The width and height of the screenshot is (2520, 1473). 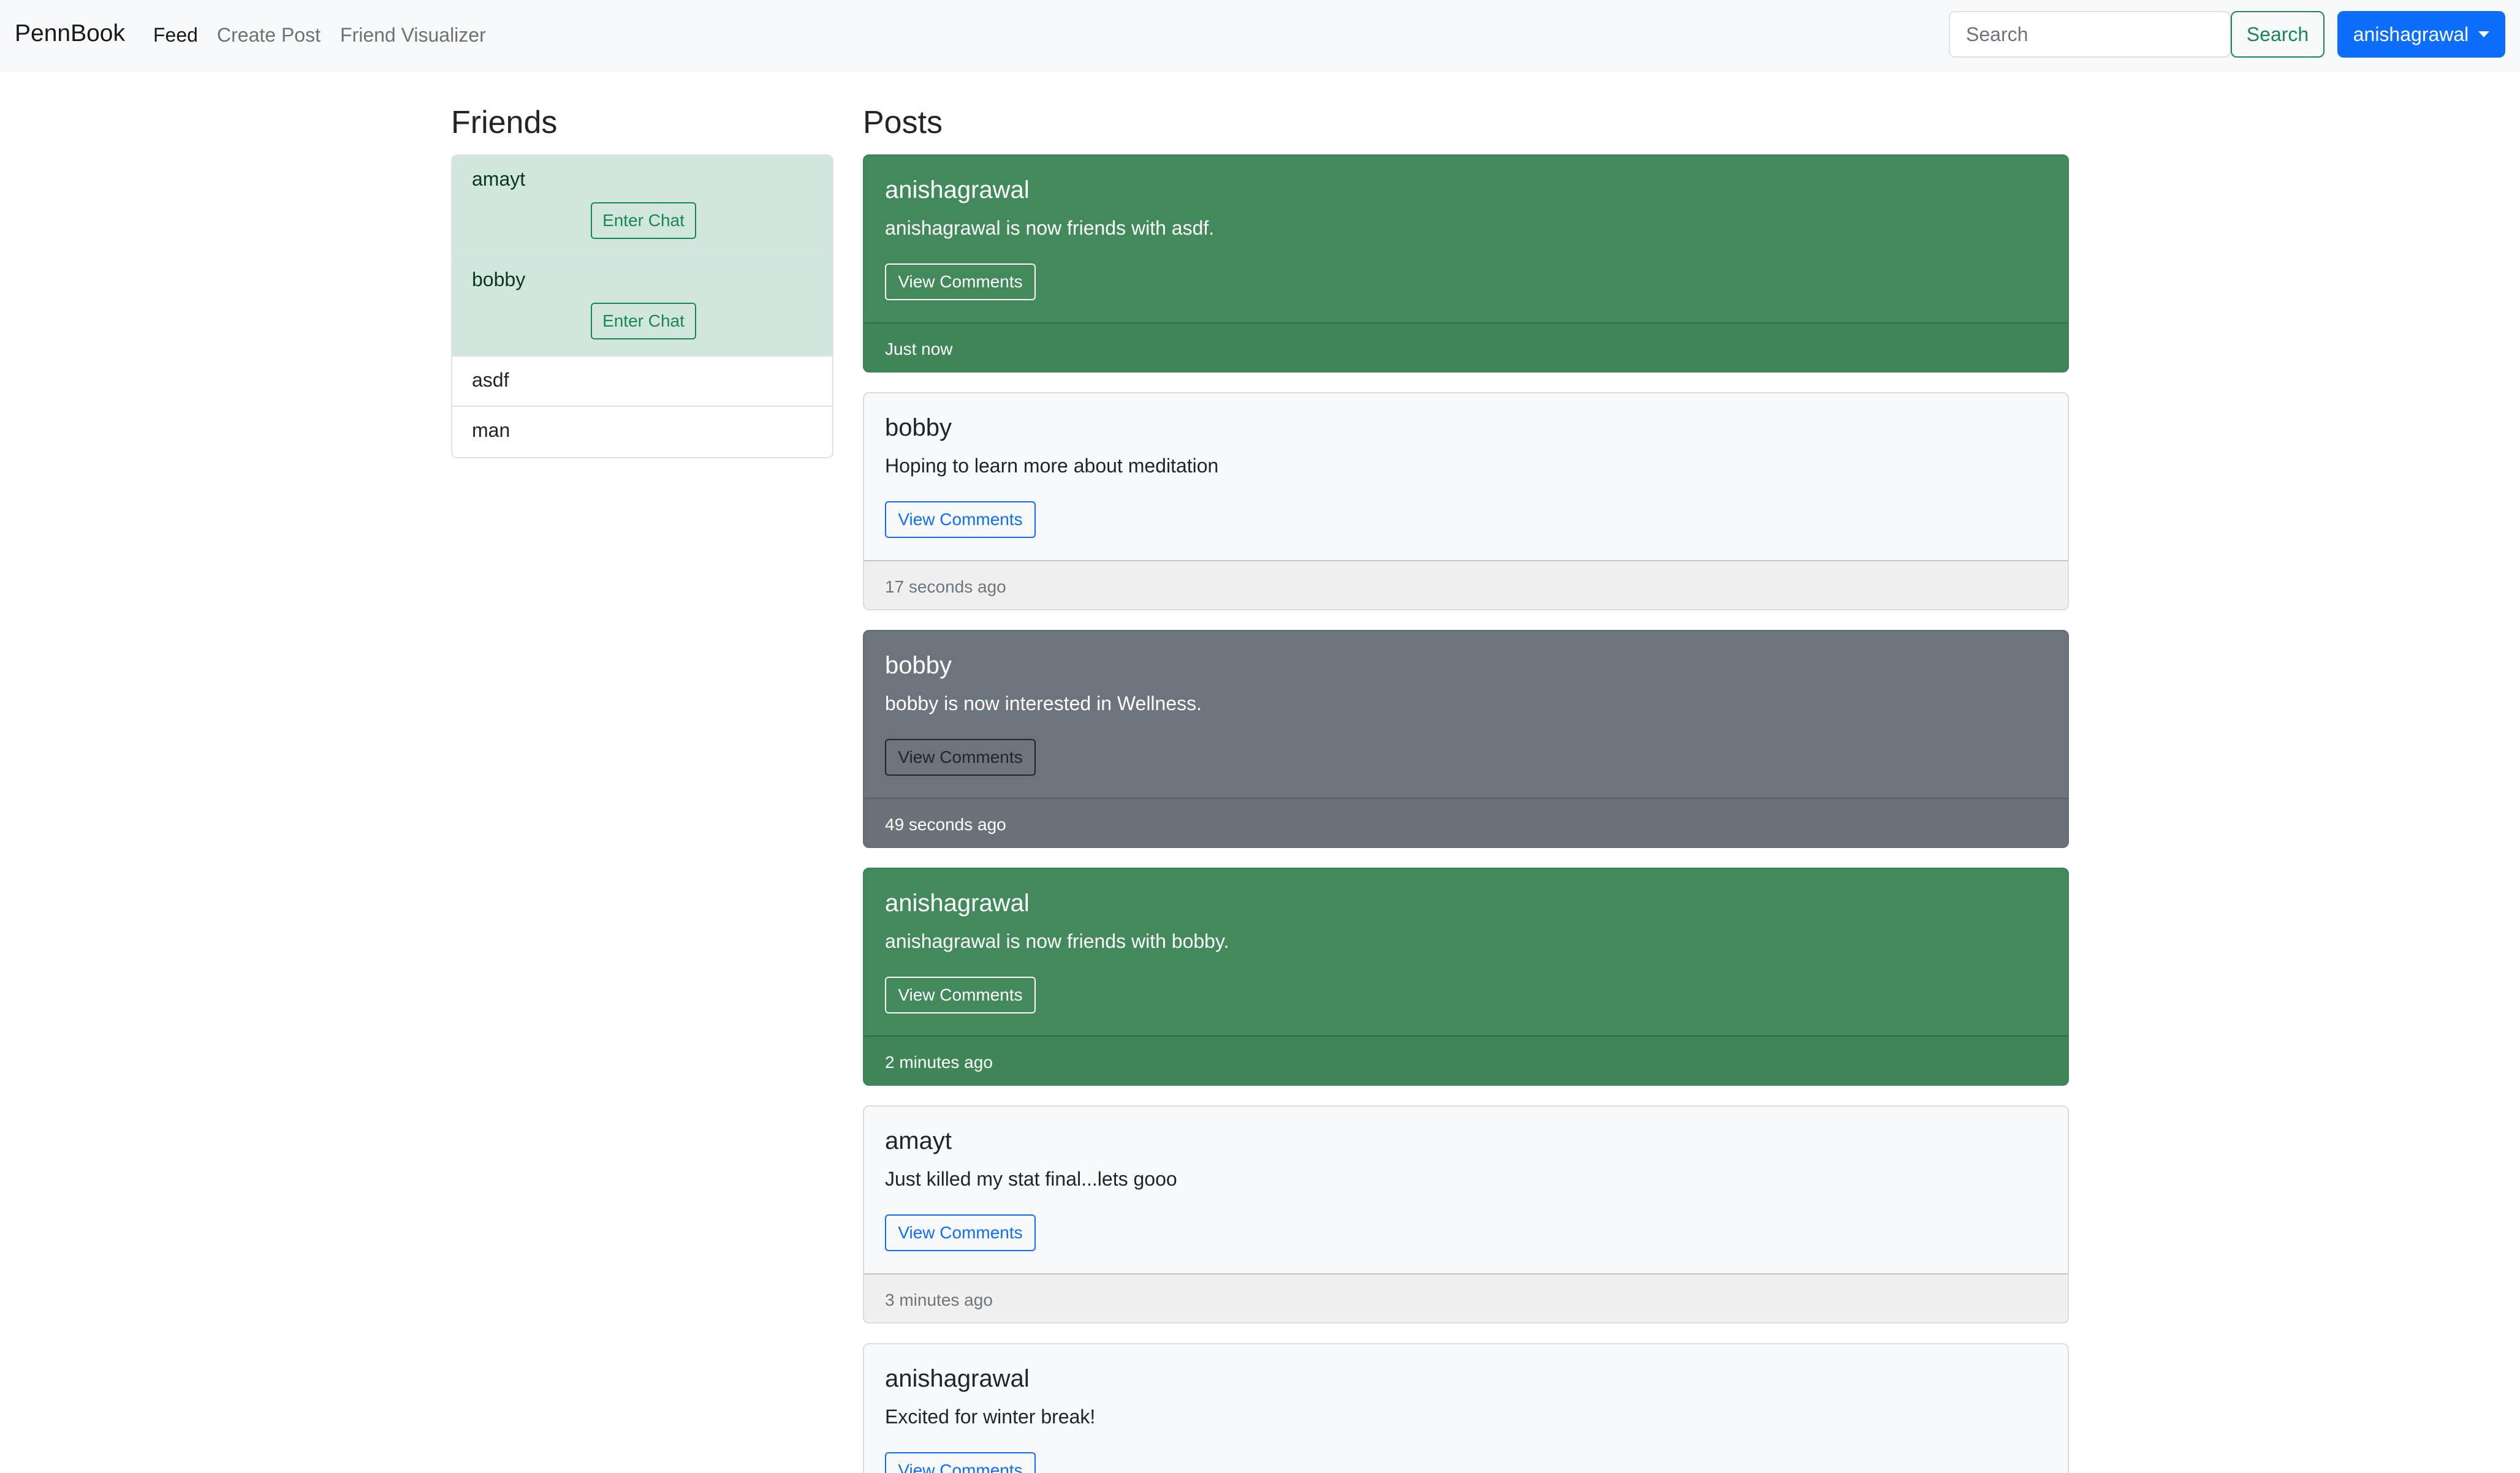 What do you see at coordinates (1466, 822) in the screenshot?
I see `post-timestamp: 49 seconds ago` at bounding box center [1466, 822].